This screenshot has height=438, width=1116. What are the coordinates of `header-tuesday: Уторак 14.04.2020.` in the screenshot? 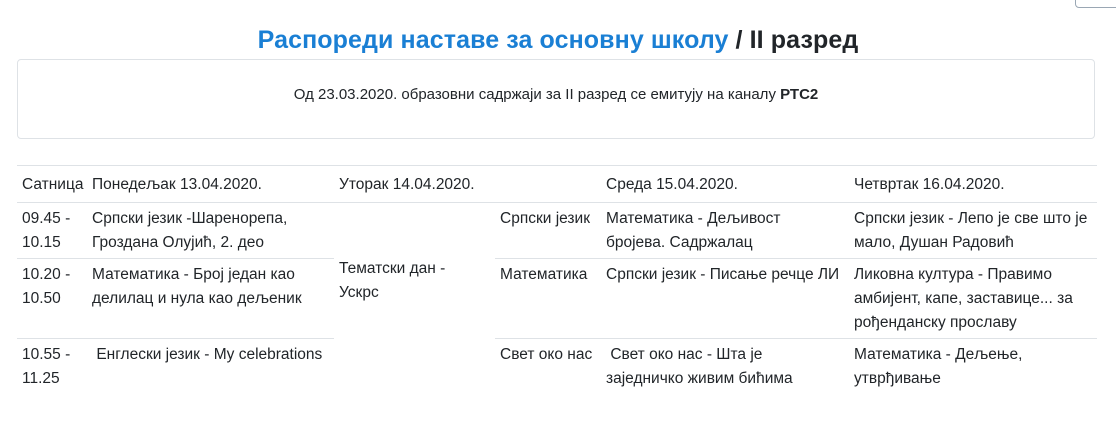 It's located at (414, 184).